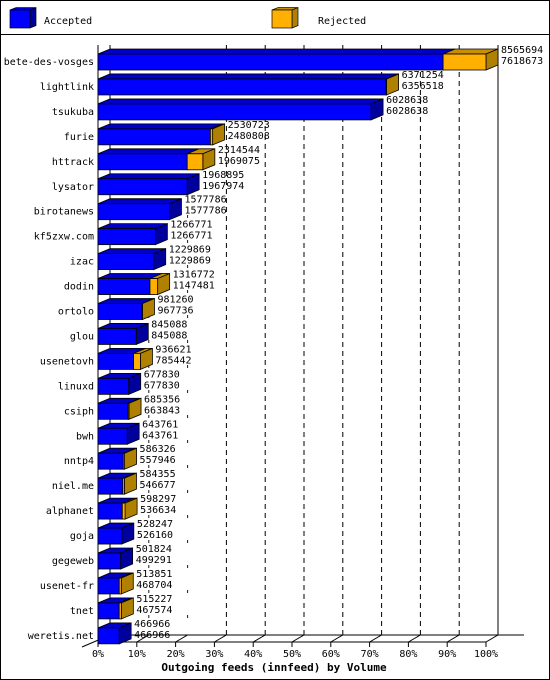  Describe the element at coordinates (116, 357) in the screenshot. I see `bar-group: usenetovh 936621785442` at that location.